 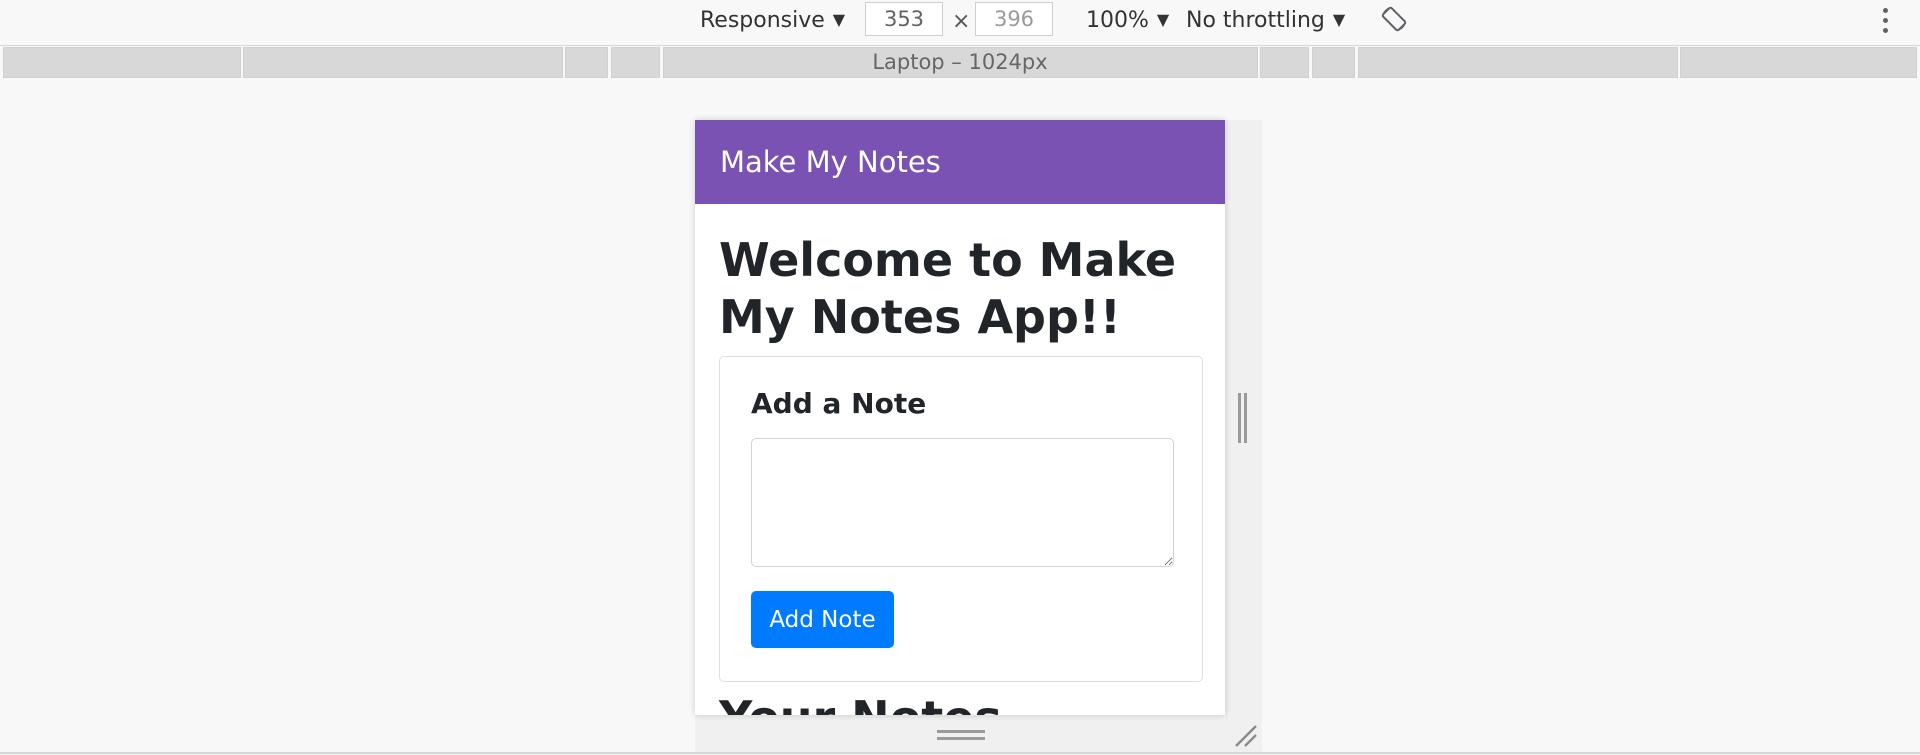 I want to click on bottom-resize-handle, so click(x=961, y=736).